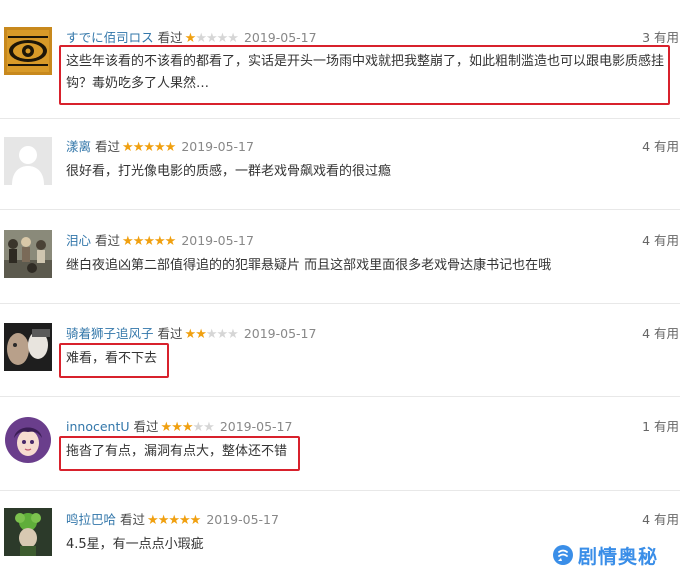  I want to click on review-text: 继白夜追凶第二部值得追的的犯罪悬疑片 而且这部戏里面很多老戏骨达康书记也在哦, so click(309, 265).